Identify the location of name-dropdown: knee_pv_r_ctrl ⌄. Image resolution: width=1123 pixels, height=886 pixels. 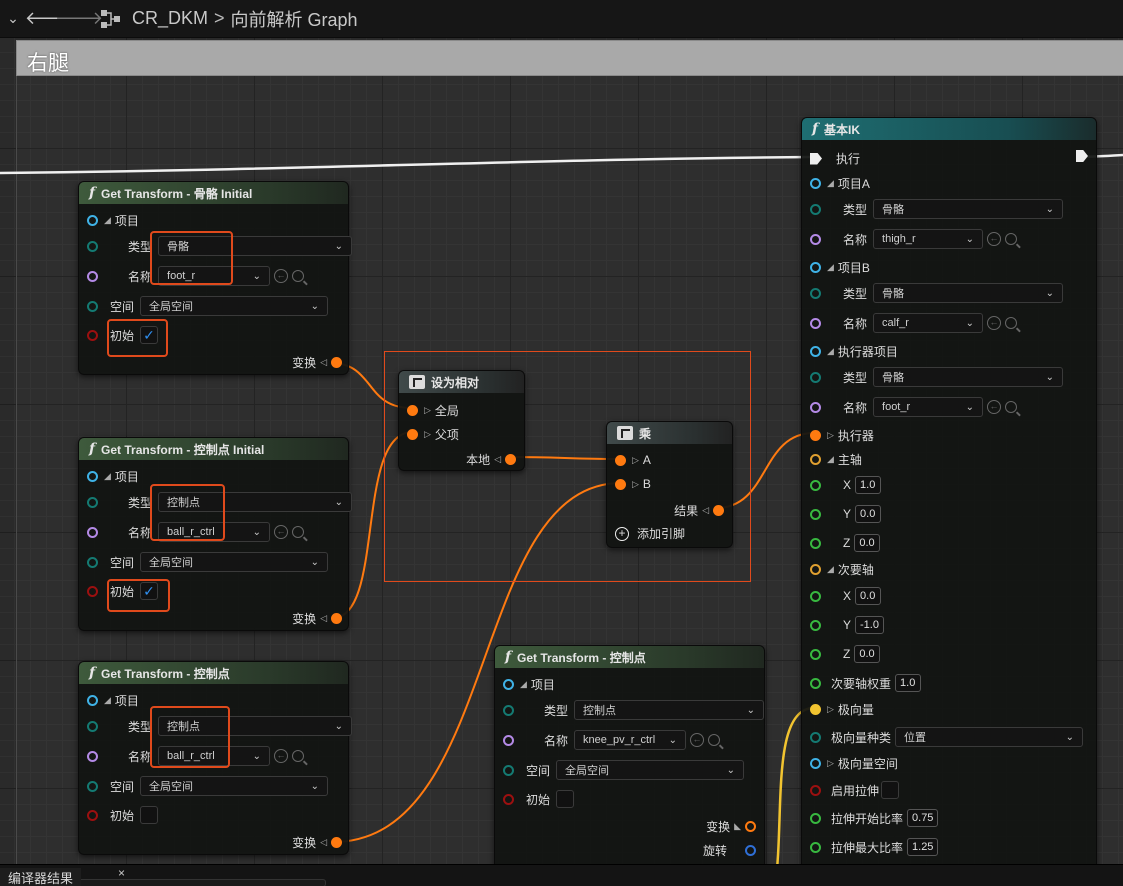
(630, 740).